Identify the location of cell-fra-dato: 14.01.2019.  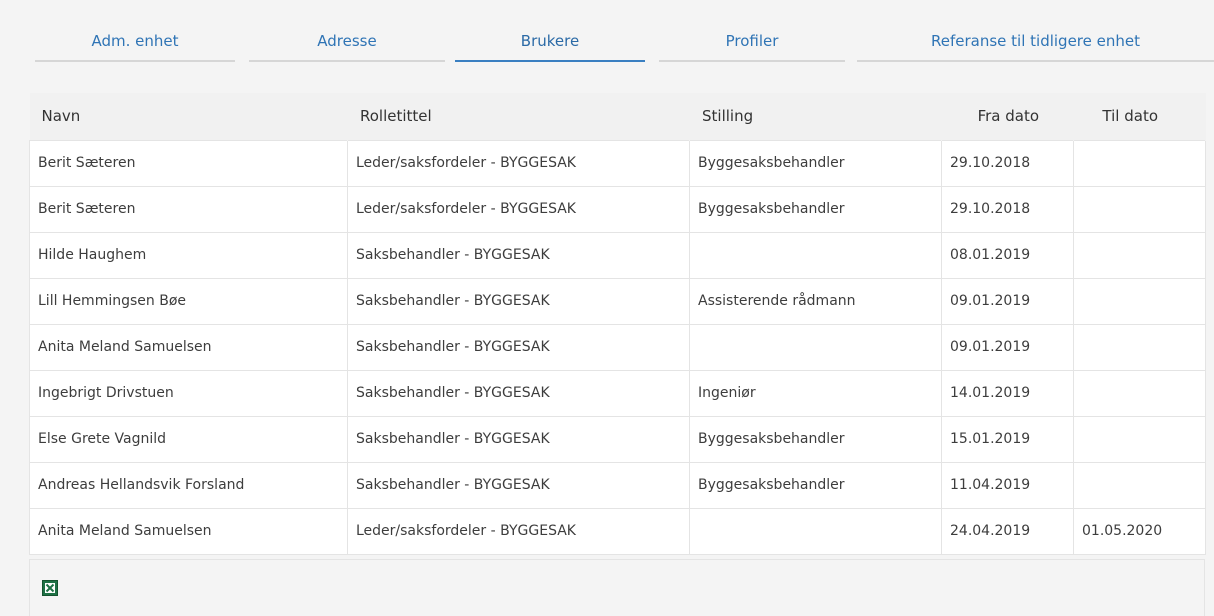
(1007, 393).